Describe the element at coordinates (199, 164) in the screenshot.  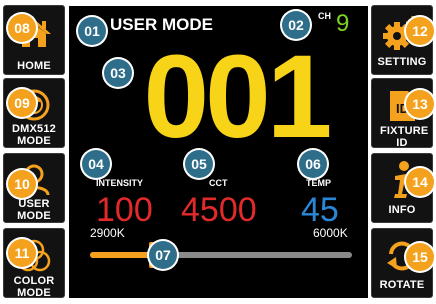
I see `callout-badge-05: 05` at that location.